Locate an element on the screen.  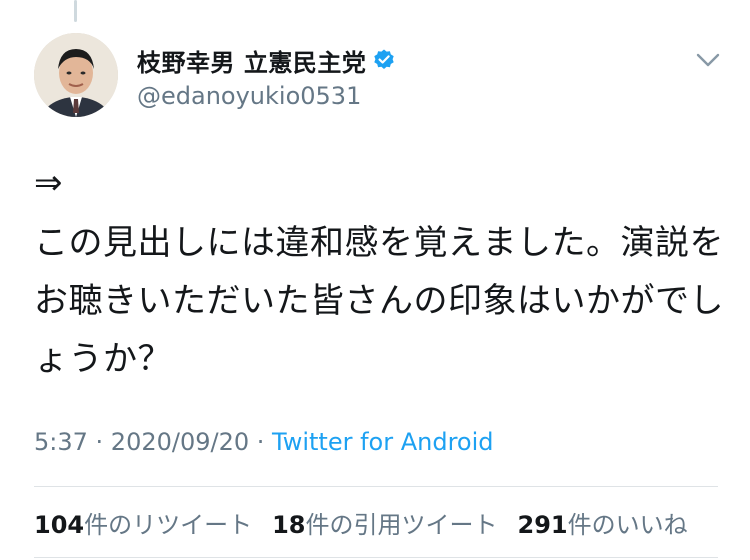
tweet-author-header: 枝野幸男 立憲民主党 @edanoyukio0531 is located at coordinates (397, 76).